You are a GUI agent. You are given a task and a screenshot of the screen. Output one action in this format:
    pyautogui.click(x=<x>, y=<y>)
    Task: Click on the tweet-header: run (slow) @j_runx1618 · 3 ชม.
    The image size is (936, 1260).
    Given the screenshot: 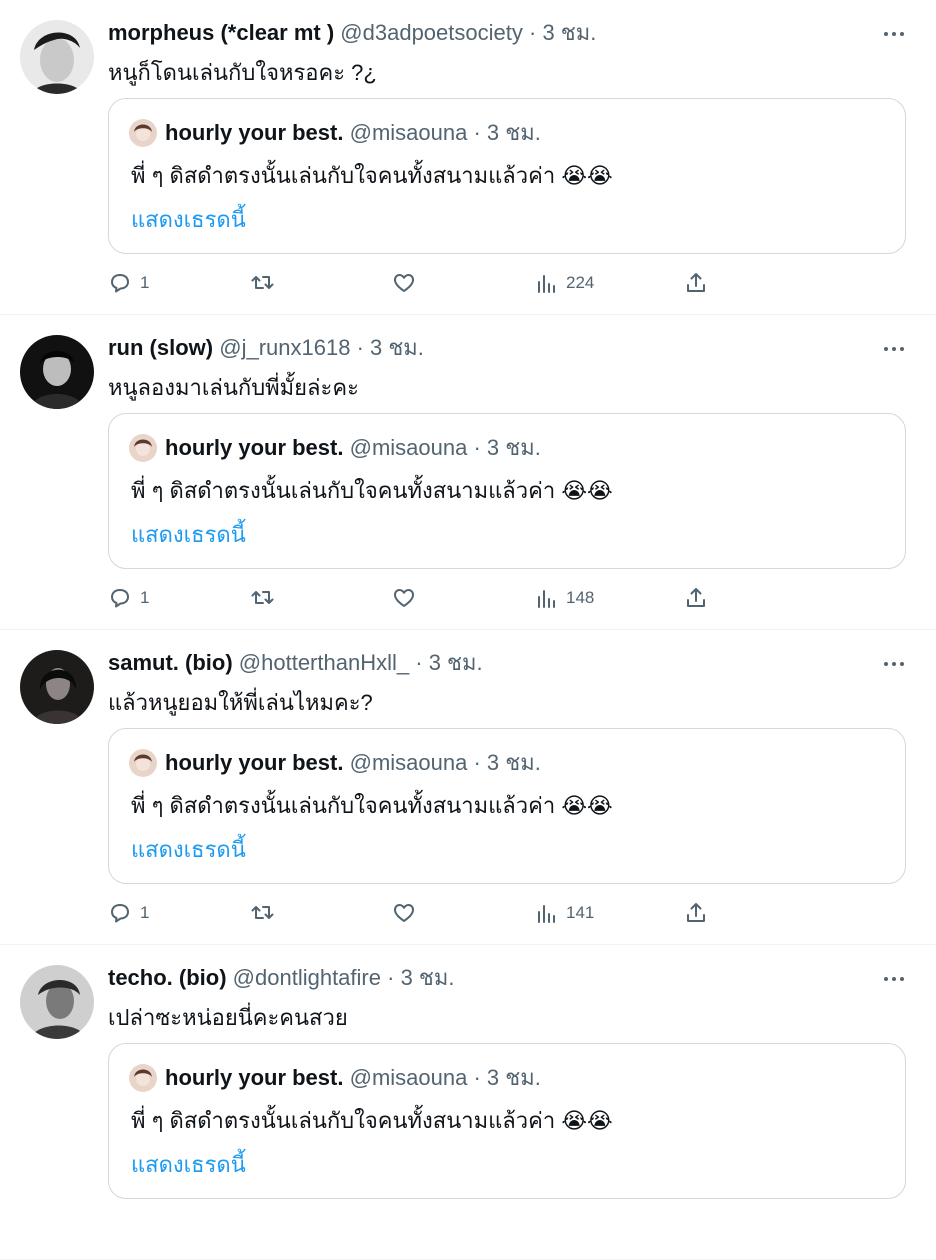 What is the action you would take?
    pyautogui.click(x=482, y=348)
    